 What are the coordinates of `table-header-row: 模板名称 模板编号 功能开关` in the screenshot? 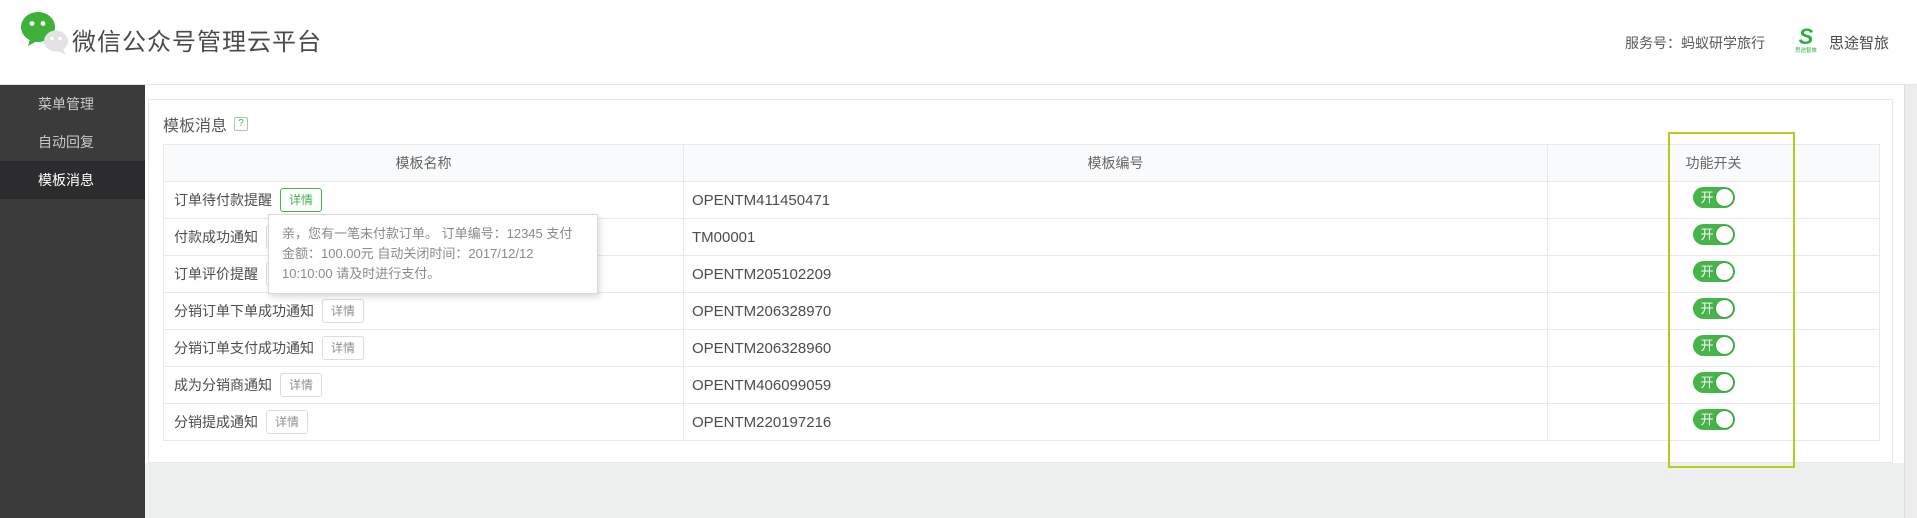 It's located at (1021, 163).